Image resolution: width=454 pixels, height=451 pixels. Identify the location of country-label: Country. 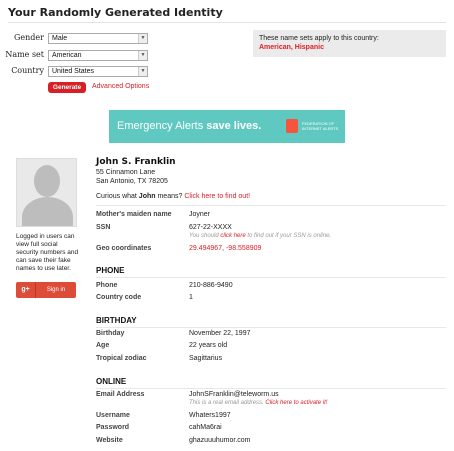
(27, 70).